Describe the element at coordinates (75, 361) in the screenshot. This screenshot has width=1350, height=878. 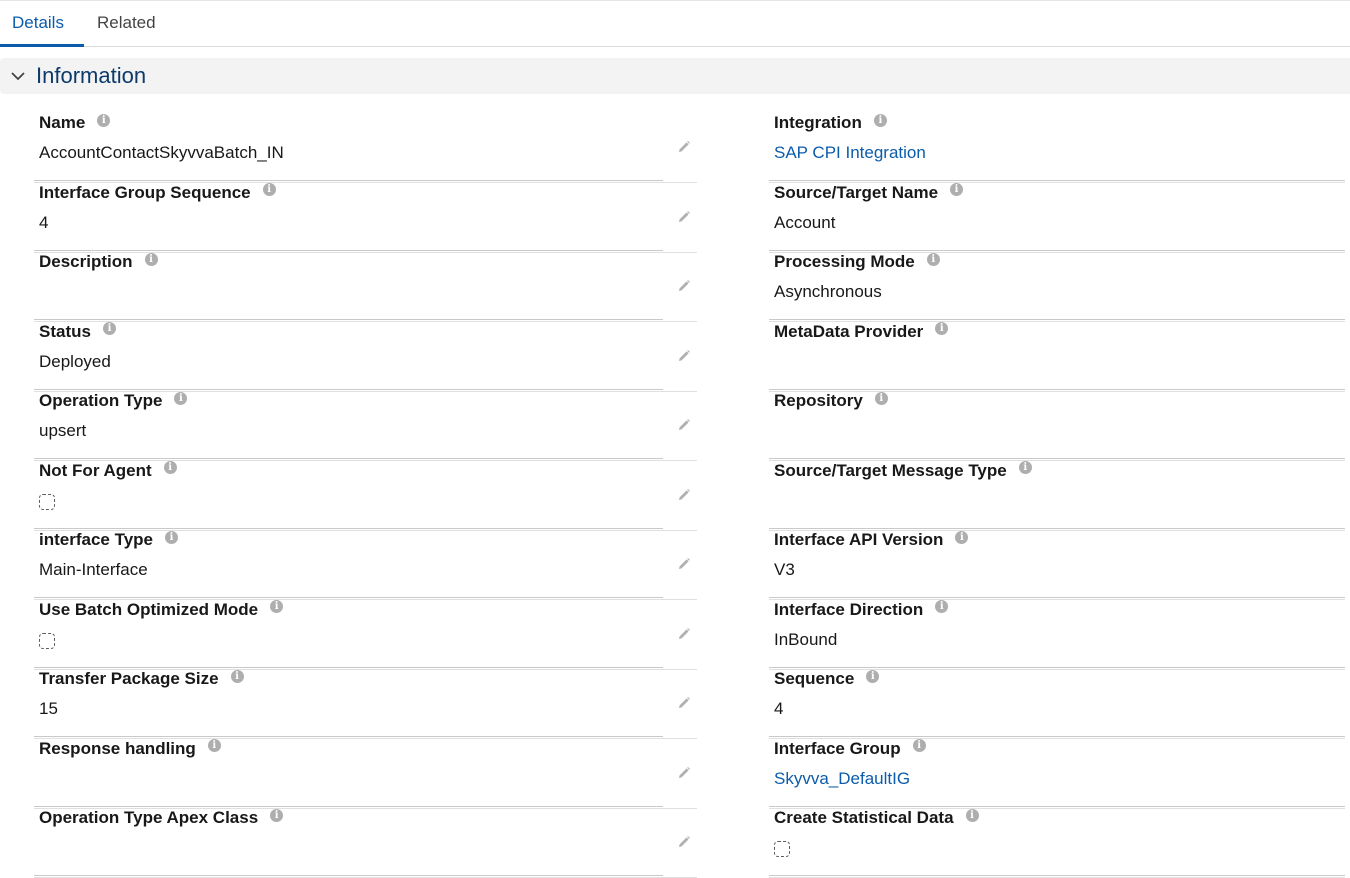
I see `field-value: Deployed` at that location.